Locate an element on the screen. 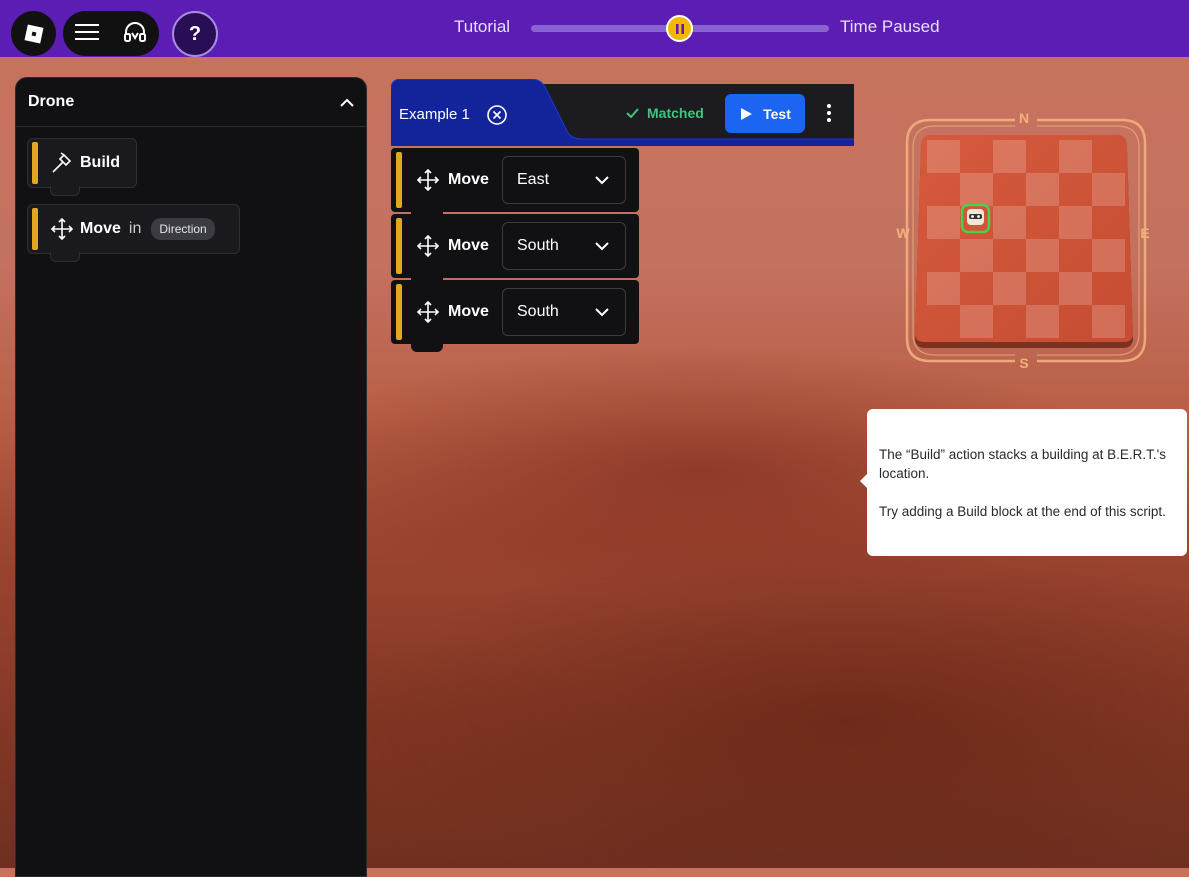  roblox-logo-button is located at coordinates (33, 33).